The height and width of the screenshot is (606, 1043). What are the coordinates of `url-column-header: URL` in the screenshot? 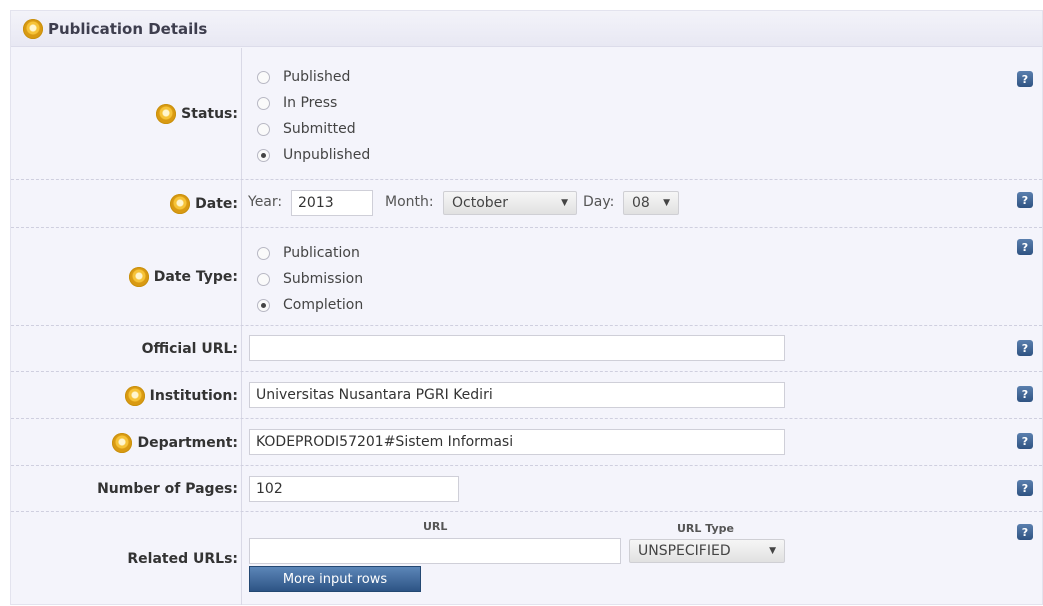 It's located at (435, 526).